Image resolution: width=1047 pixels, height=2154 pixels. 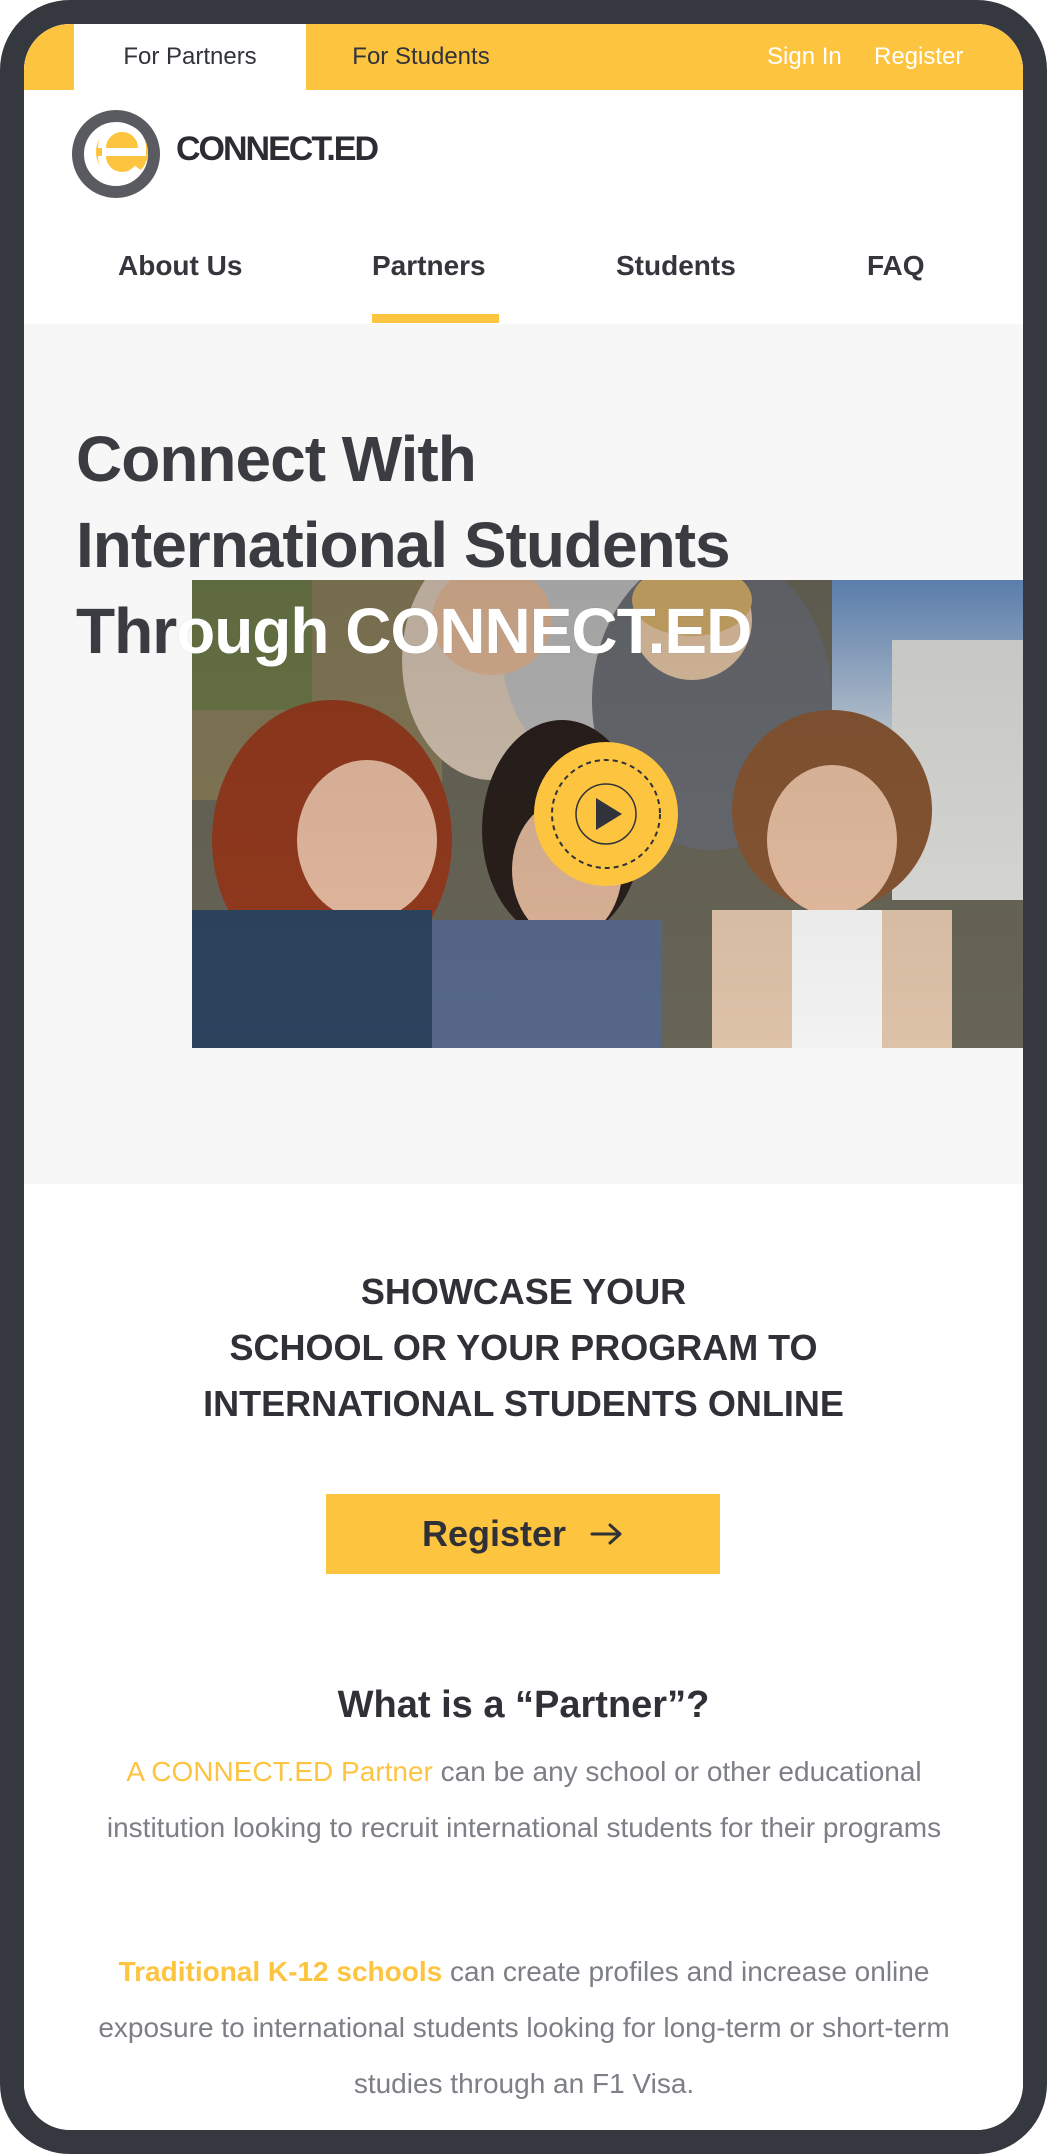 What do you see at coordinates (277, 149) in the screenshot?
I see `brand-name: CONNECT.ED` at bounding box center [277, 149].